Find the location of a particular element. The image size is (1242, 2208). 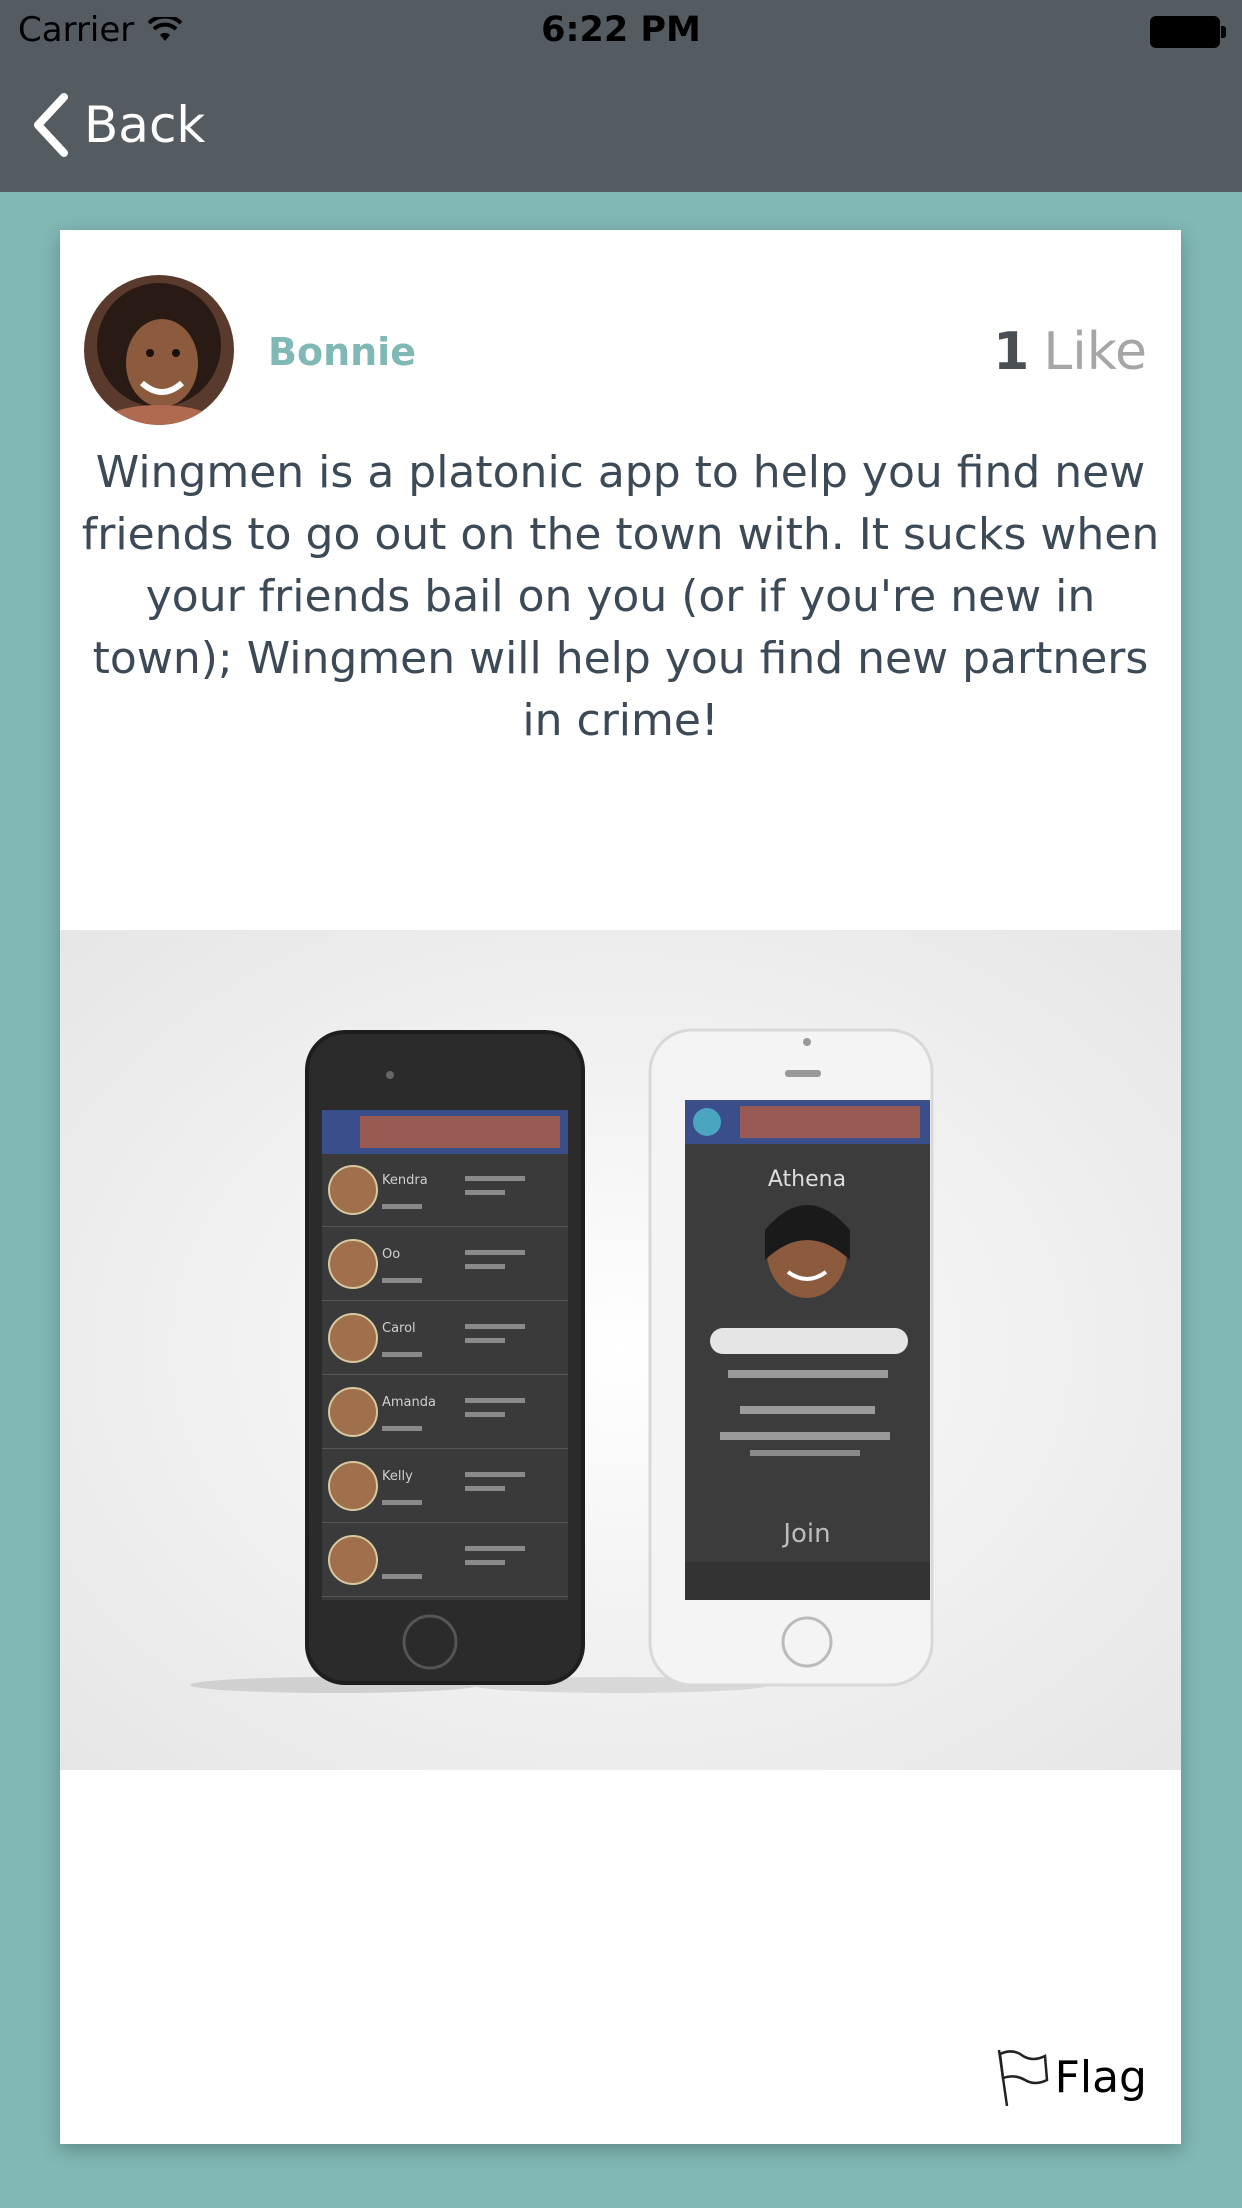

left-phone-row-name: Kelly is located at coordinates (397, 1476).